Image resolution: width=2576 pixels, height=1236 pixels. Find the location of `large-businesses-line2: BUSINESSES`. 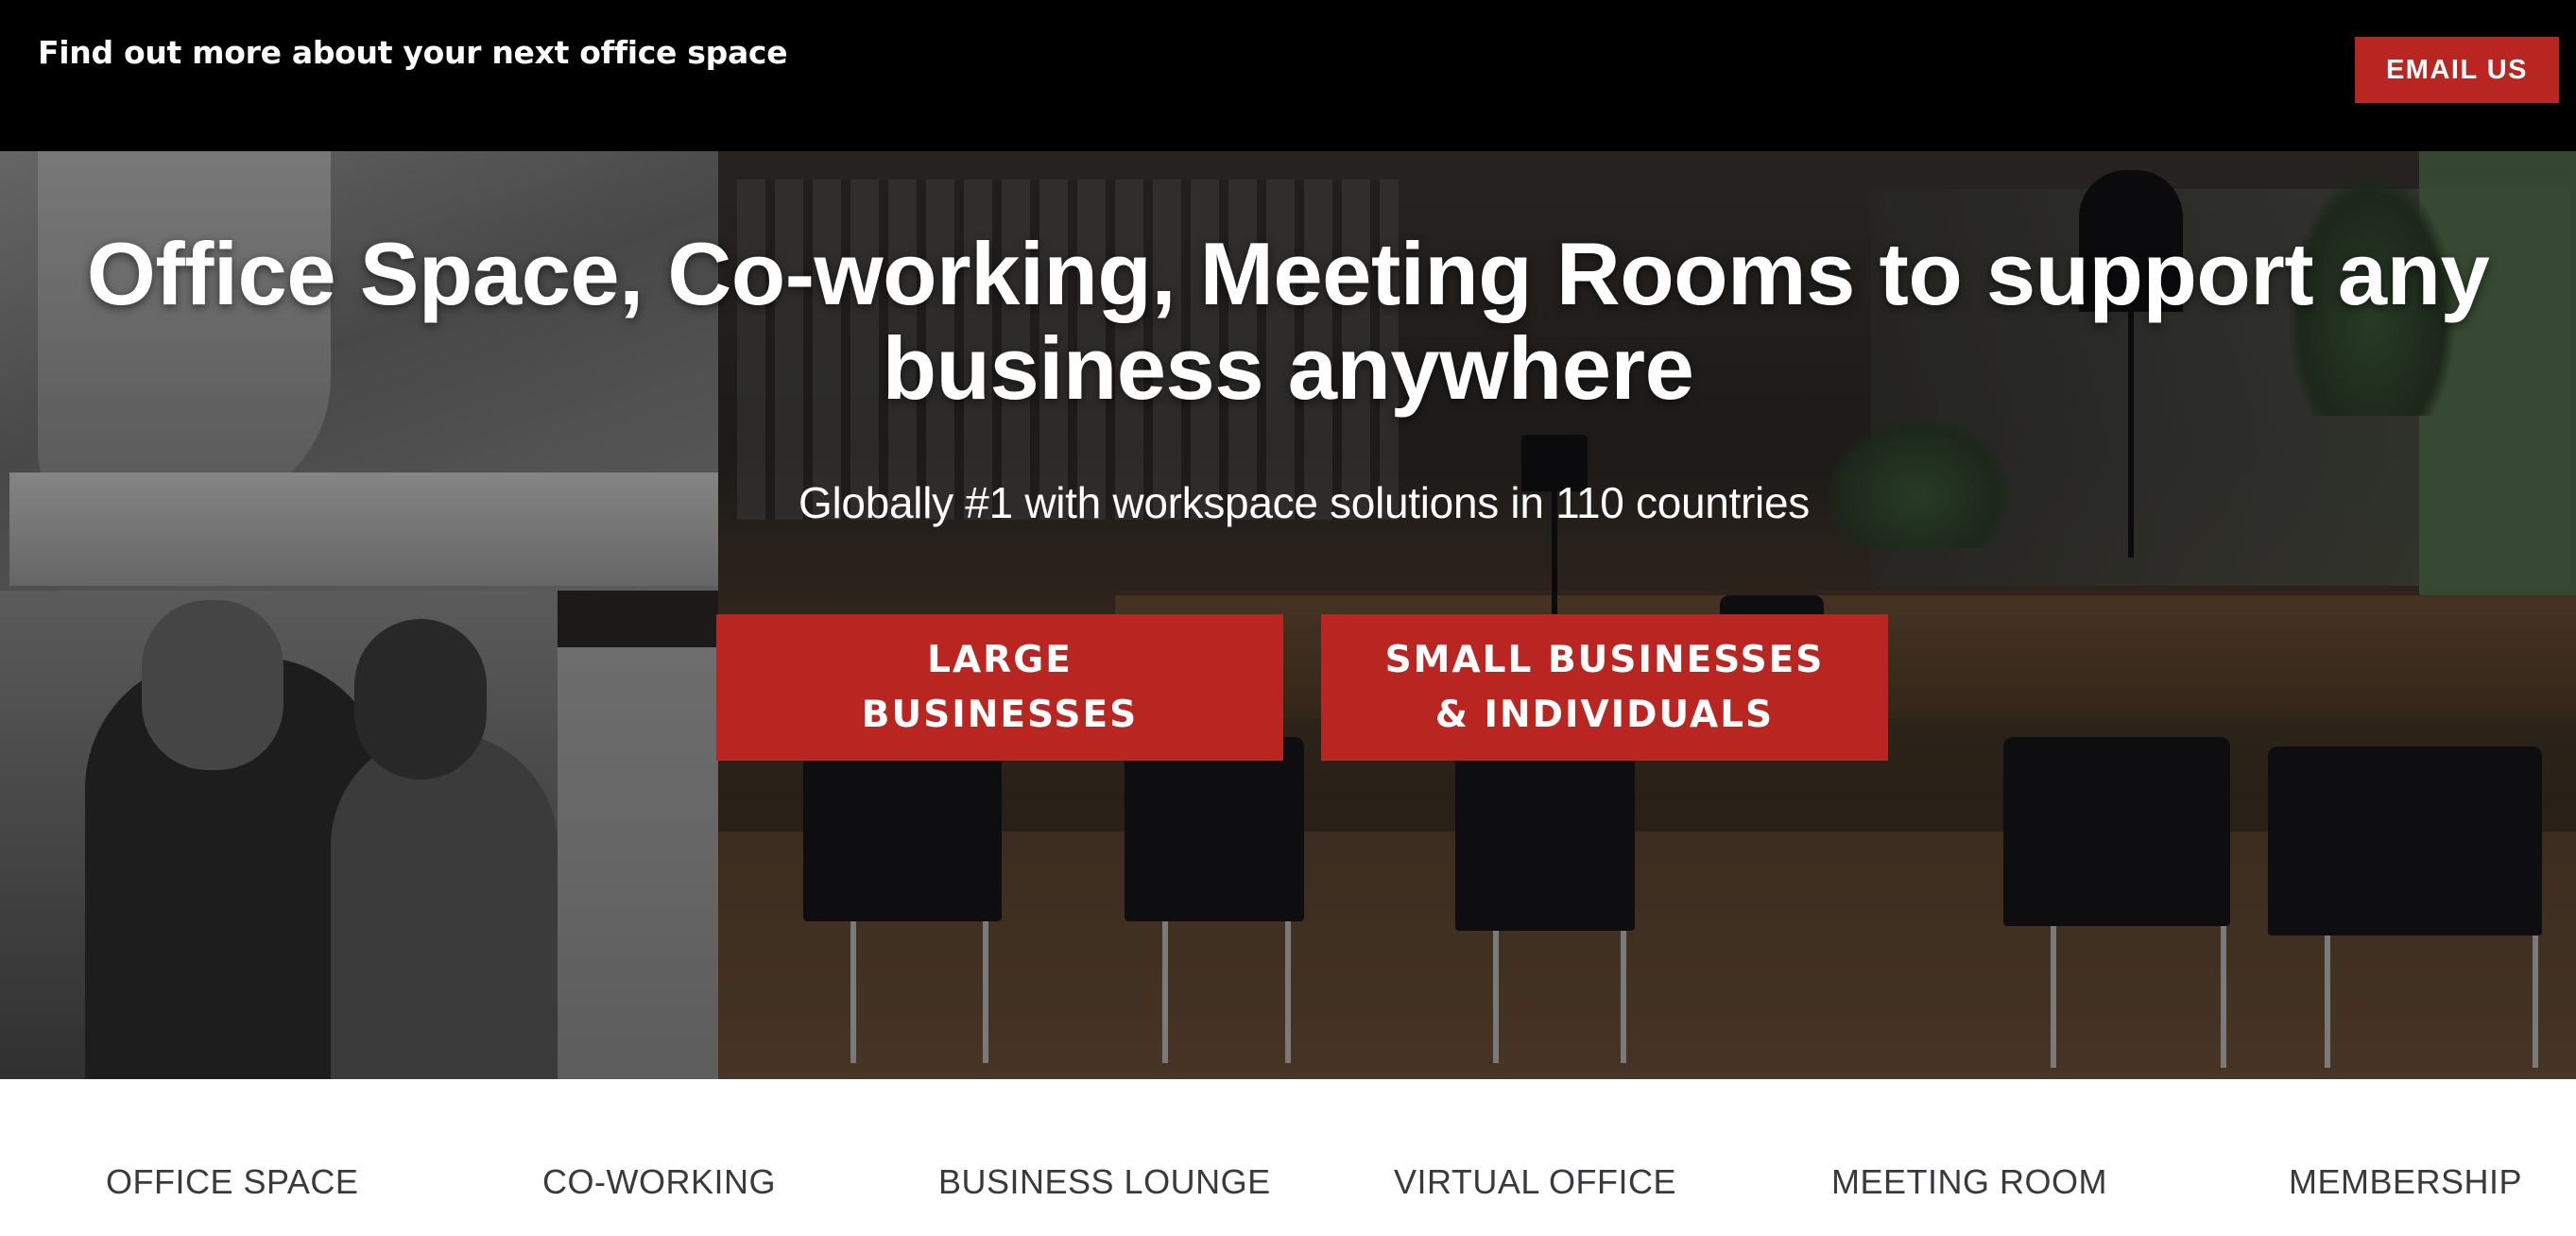

large-businesses-line2: BUSINESSES is located at coordinates (1000, 714).